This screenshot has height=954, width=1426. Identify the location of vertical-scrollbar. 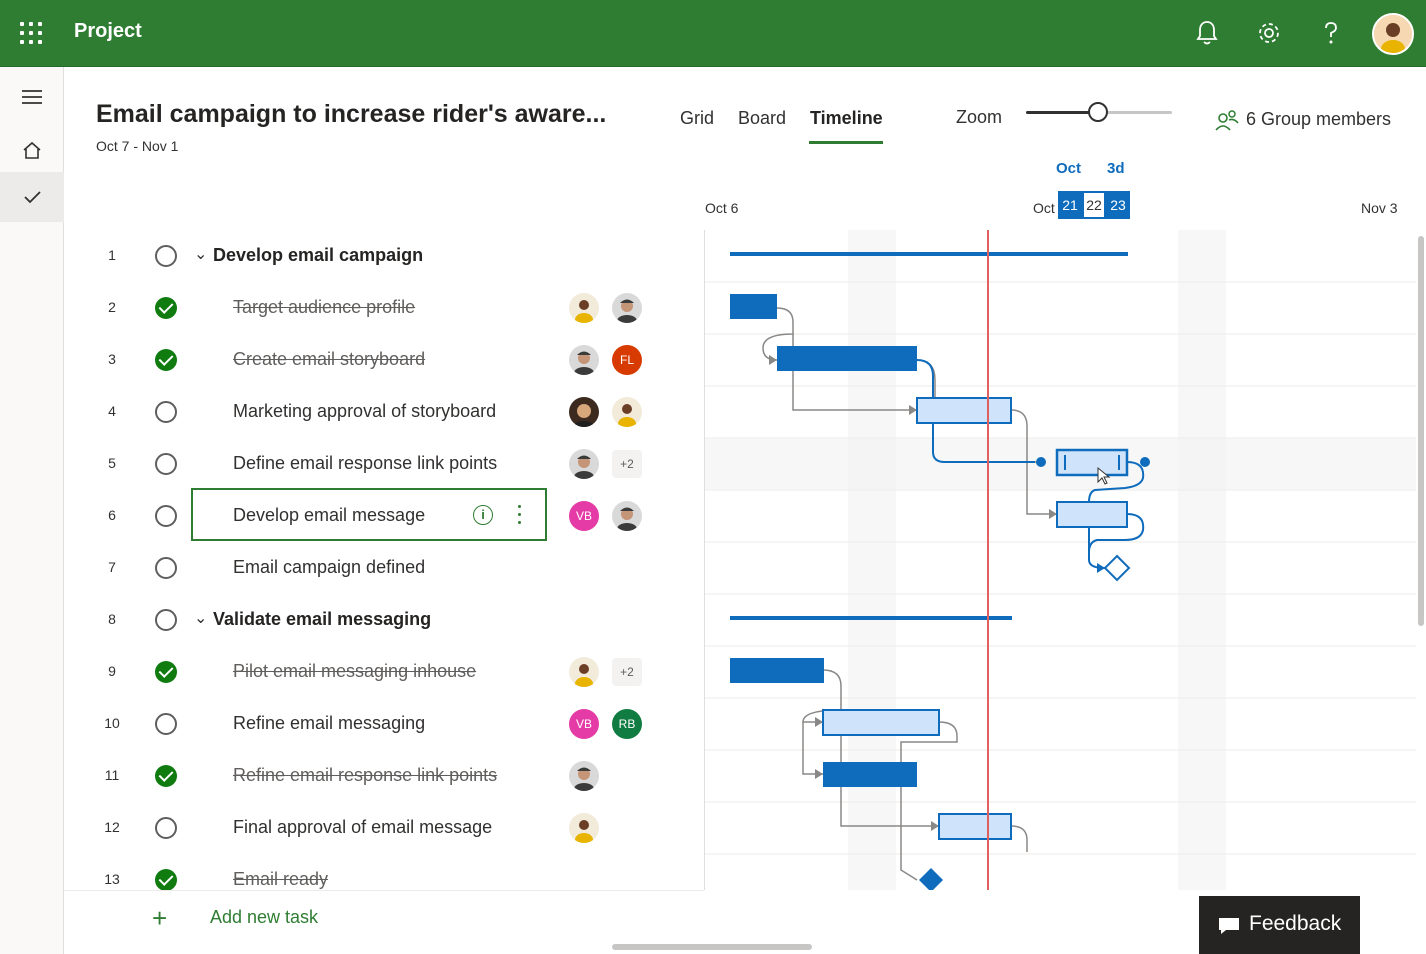
(1421, 431).